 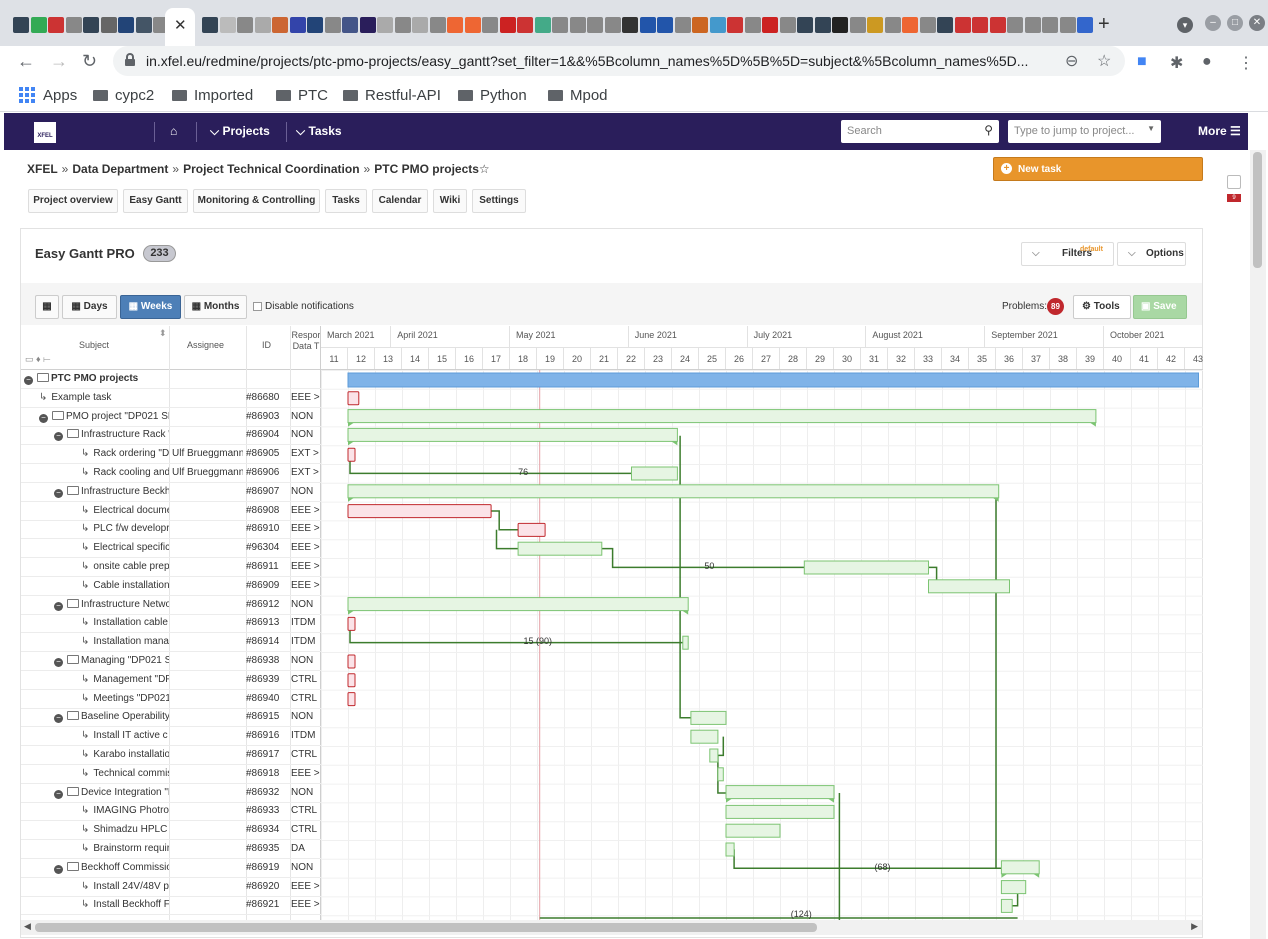 I want to click on browser-menu-icon: ⋮, so click(x=1246, y=63).